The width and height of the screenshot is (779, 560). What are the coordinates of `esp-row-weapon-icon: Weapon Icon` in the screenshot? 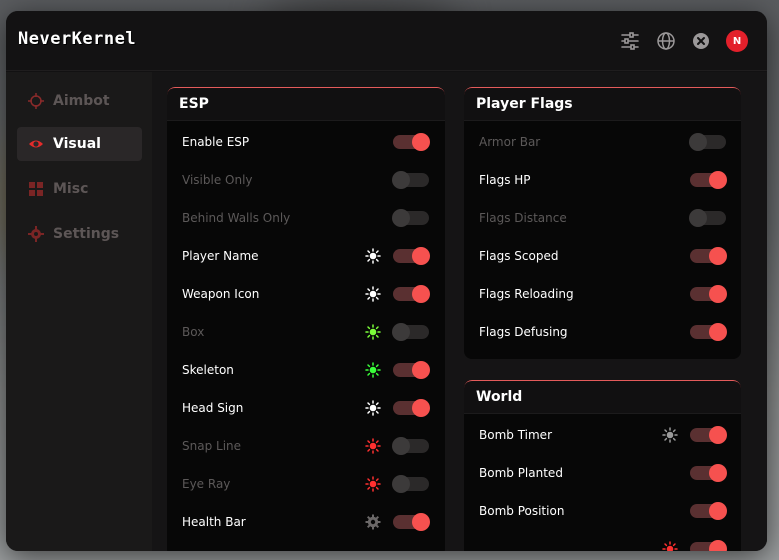 It's located at (306, 294).